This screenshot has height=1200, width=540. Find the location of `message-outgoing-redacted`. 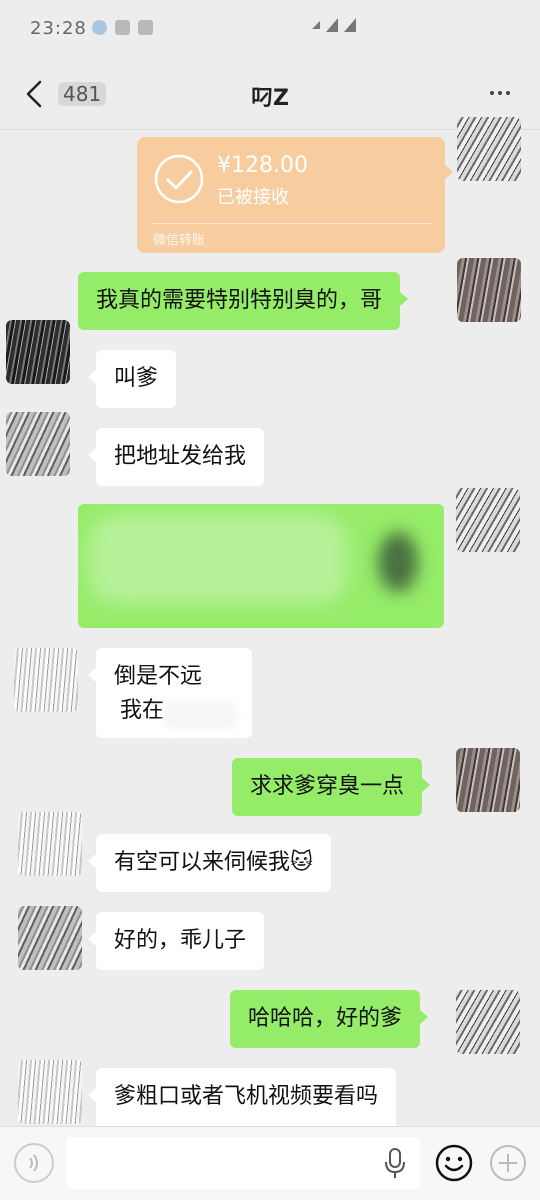

message-outgoing-redacted is located at coordinates (261, 566).